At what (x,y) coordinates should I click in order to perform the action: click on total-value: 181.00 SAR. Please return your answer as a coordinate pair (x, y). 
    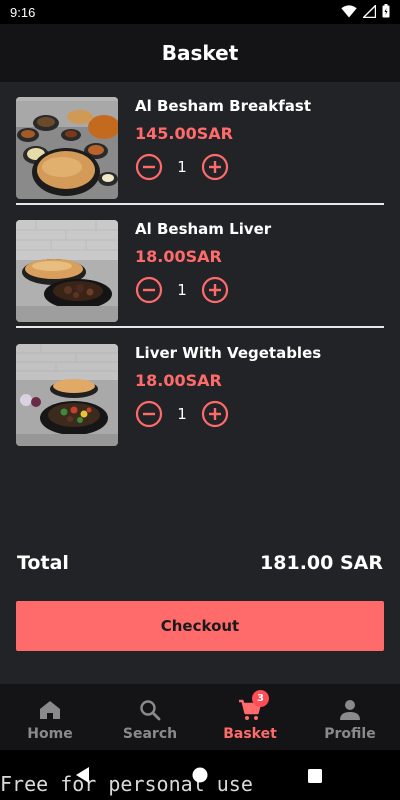
    Looking at the image, I should click on (321, 563).